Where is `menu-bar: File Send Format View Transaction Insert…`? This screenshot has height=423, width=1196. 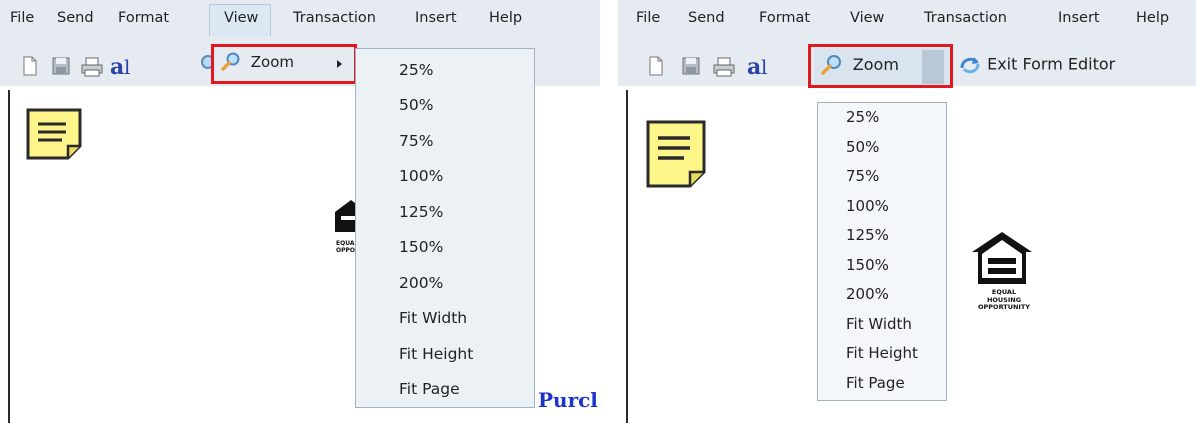
menu-bar: File Send Format View Transaction Insert… is located at coordinates (300, 18).